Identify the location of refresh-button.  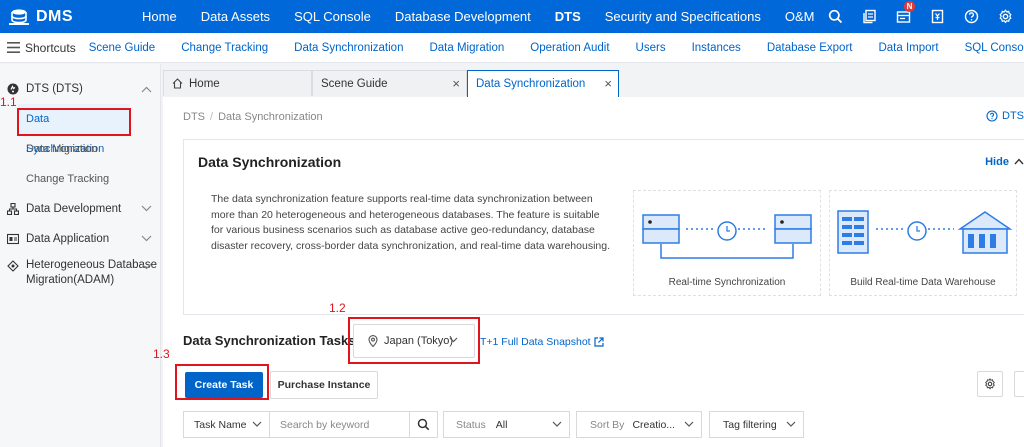
(1019, 384).